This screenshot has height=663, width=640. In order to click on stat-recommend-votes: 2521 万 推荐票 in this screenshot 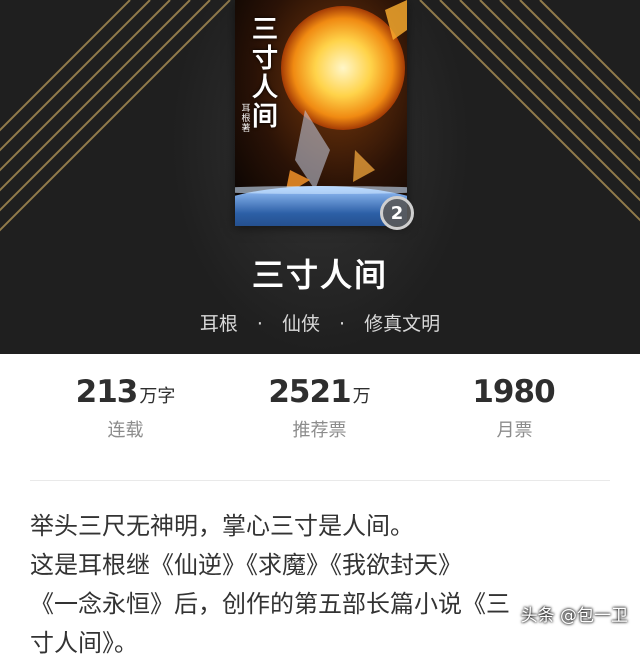, I will do `click(319, 408)`.